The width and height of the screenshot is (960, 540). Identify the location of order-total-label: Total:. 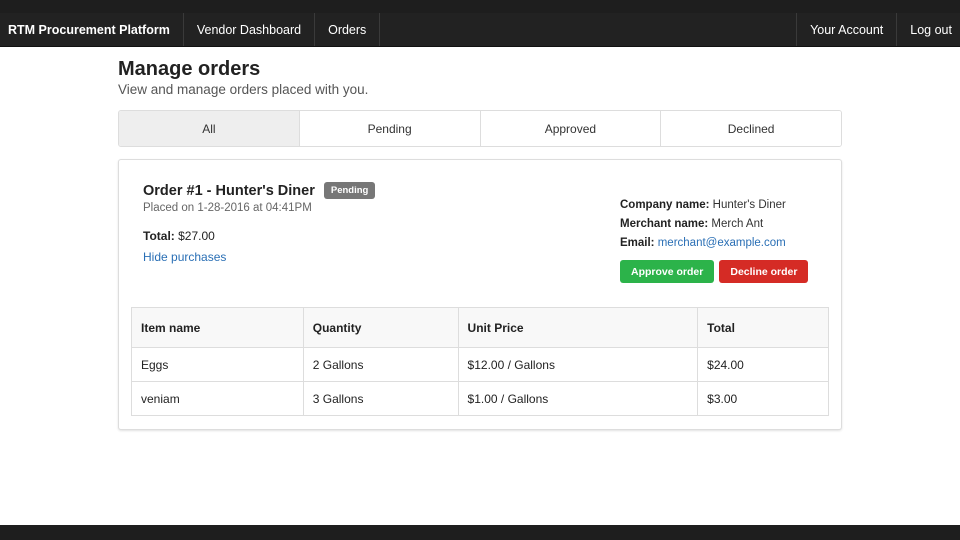
(159, 236).